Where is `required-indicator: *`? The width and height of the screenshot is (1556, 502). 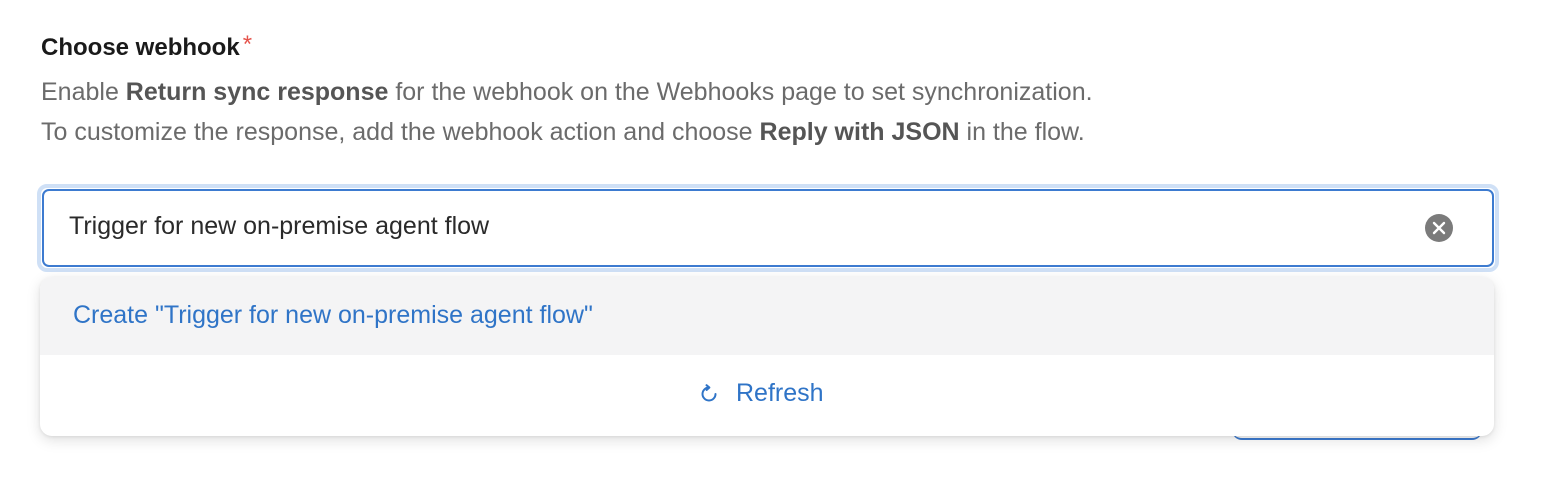 required-indicator: * is located at coordinates (247, 44).